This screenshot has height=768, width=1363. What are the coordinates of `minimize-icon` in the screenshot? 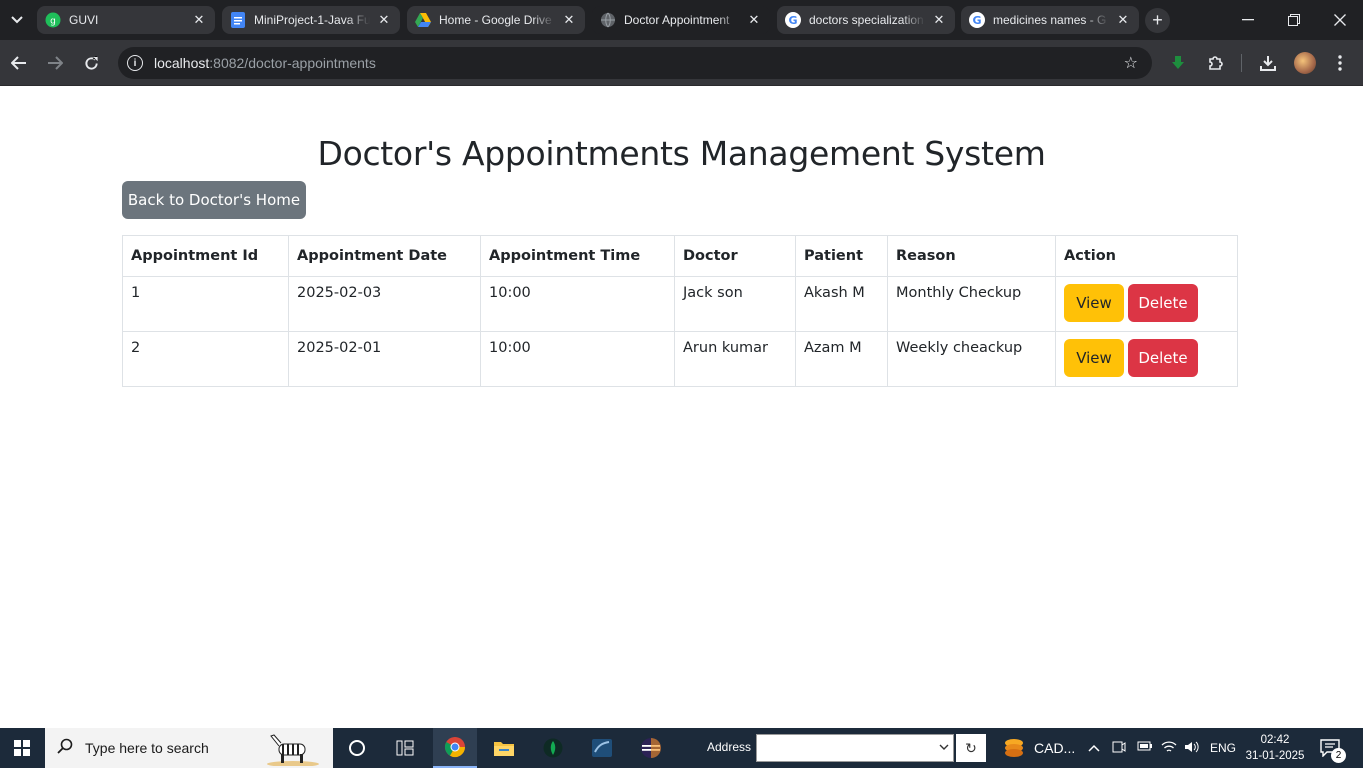 It's located at (1248, 20).